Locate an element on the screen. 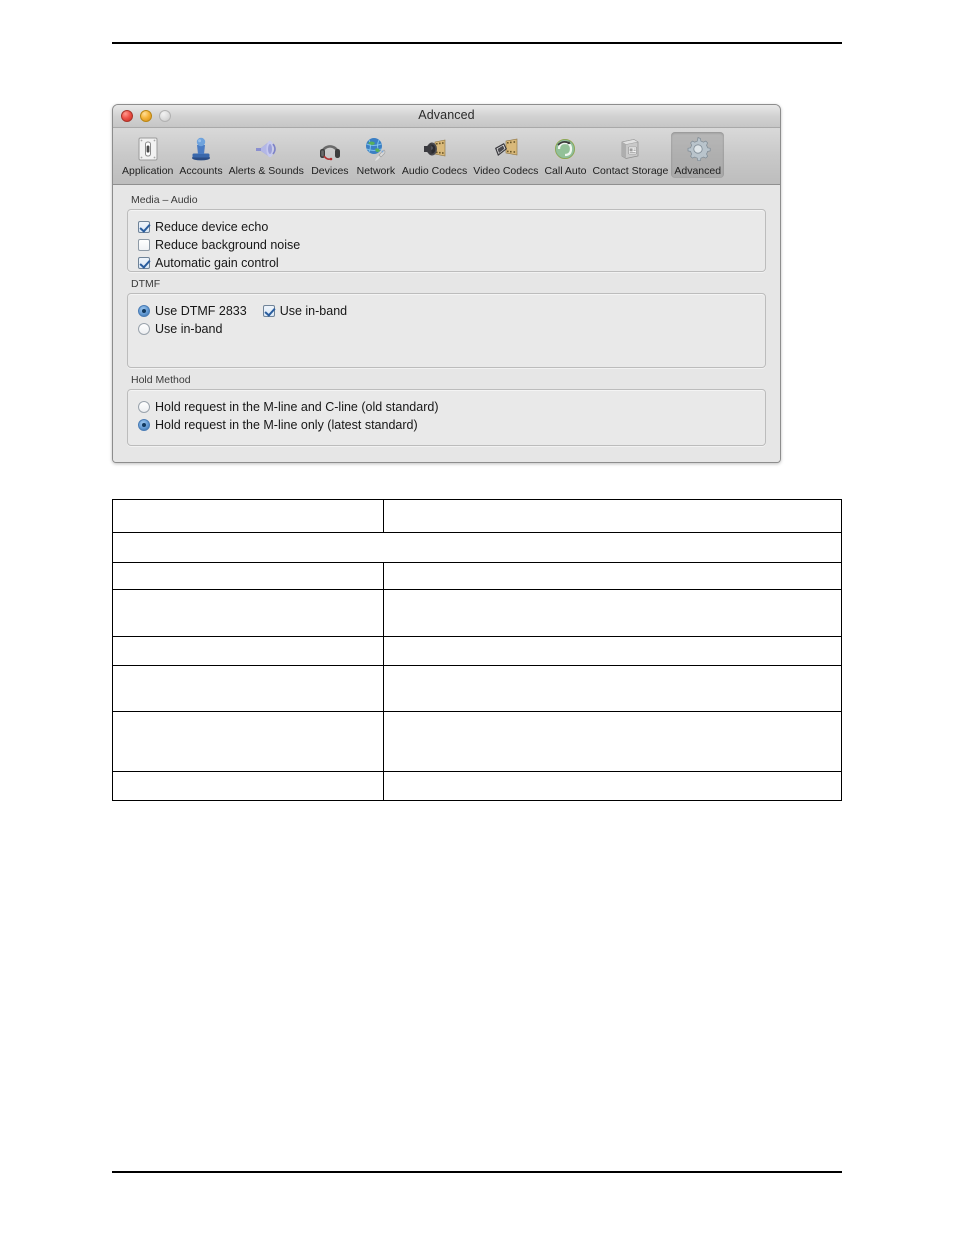 The height and width of the screenshot is (1235, 954). setting-row: Use in-band is located at coordinates (446, 329).